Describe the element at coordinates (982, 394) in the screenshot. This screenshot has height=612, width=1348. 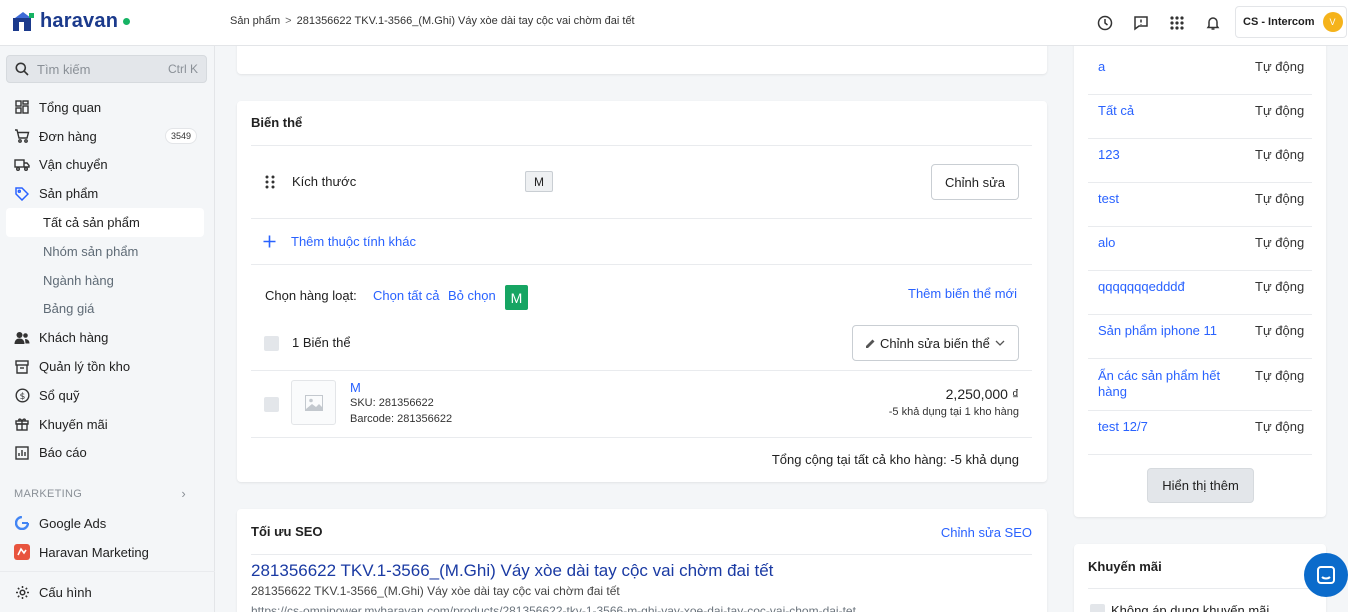
I see `variant-price: 2,250,000 ₫` at that location.